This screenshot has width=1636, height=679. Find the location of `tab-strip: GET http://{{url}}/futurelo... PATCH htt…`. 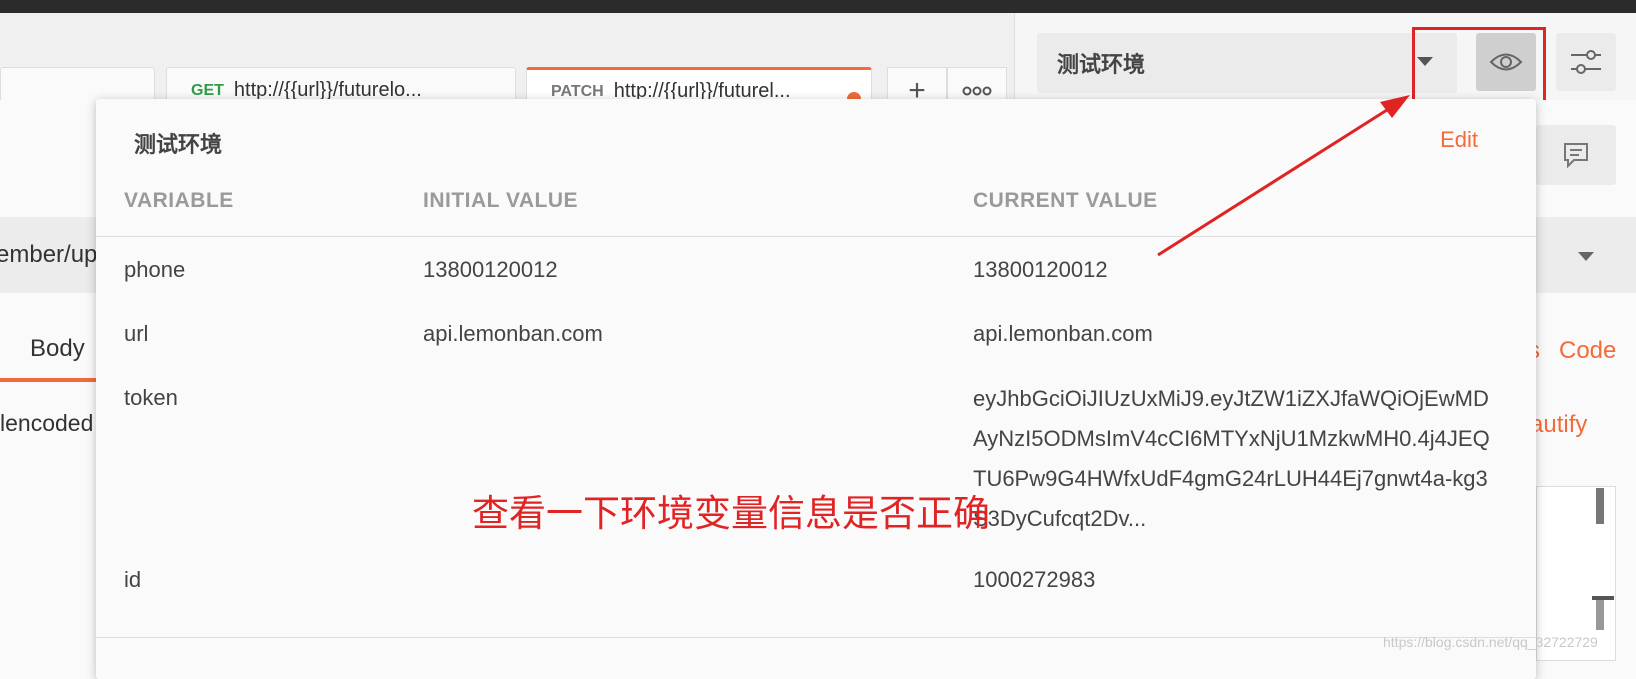

tab-strip: GET http://{{url}}/futurelo... PATCH htt… is located at coordinates (507, 63).